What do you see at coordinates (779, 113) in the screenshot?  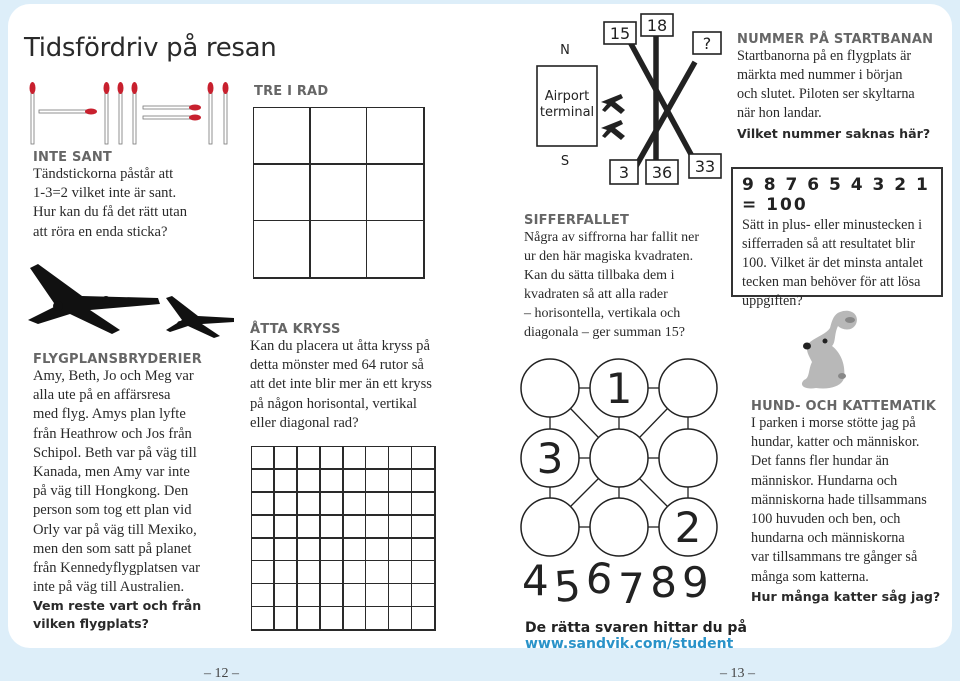 I see `text-line: när hon landar.` at bounding box center [779, 113].